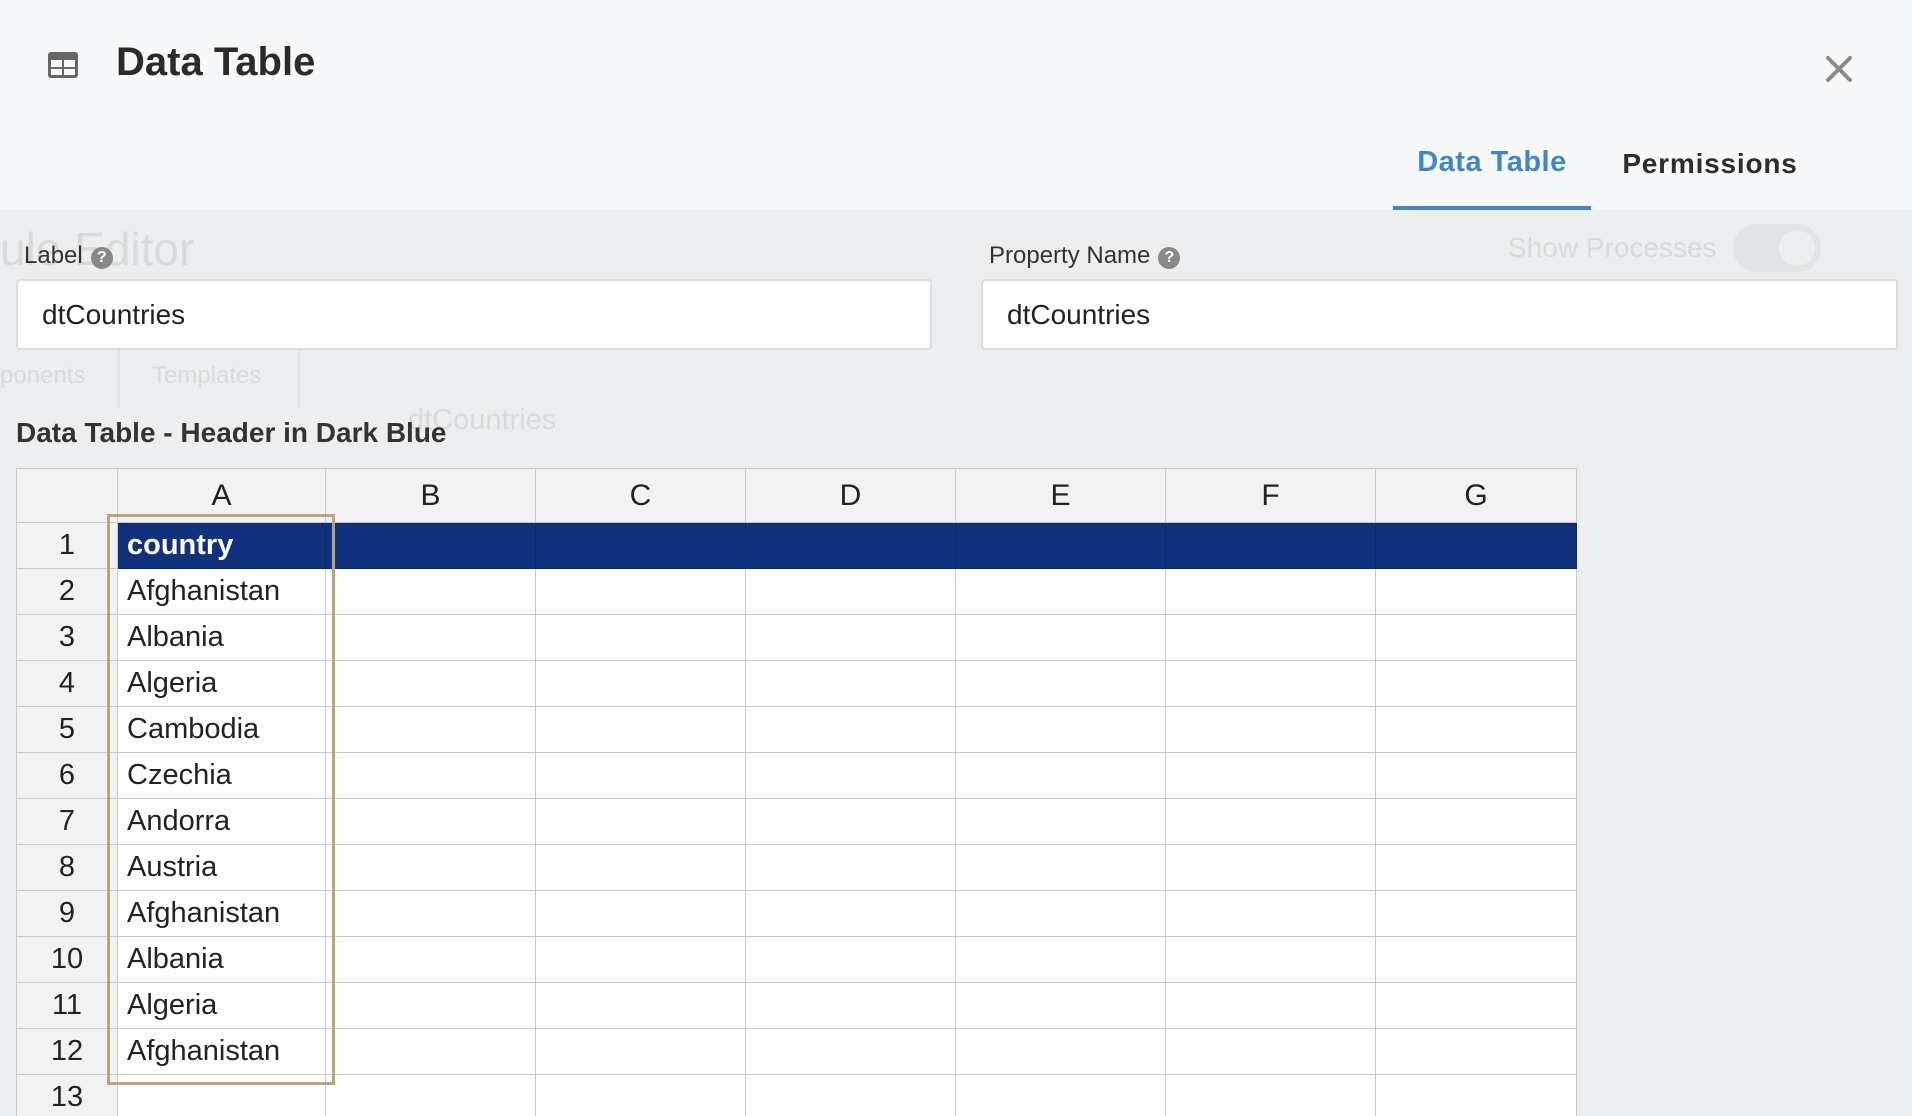 The width and height of the screenshot is (1912, 1116). What do you see at coordinates (67, 1051) in the screenshot?
I see `row-number: 12` at bounding box center [67, 1051].